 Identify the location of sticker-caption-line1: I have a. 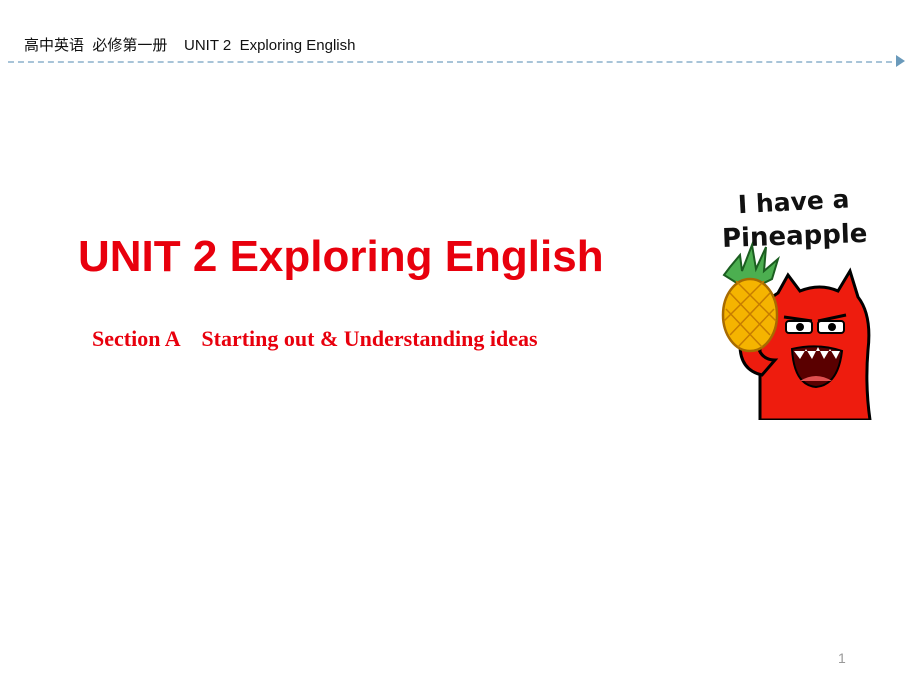
(793, 201).